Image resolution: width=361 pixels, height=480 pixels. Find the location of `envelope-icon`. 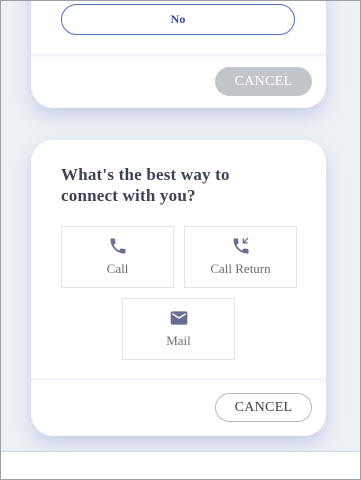

envelope-icon is located at coordinates (179, 318).